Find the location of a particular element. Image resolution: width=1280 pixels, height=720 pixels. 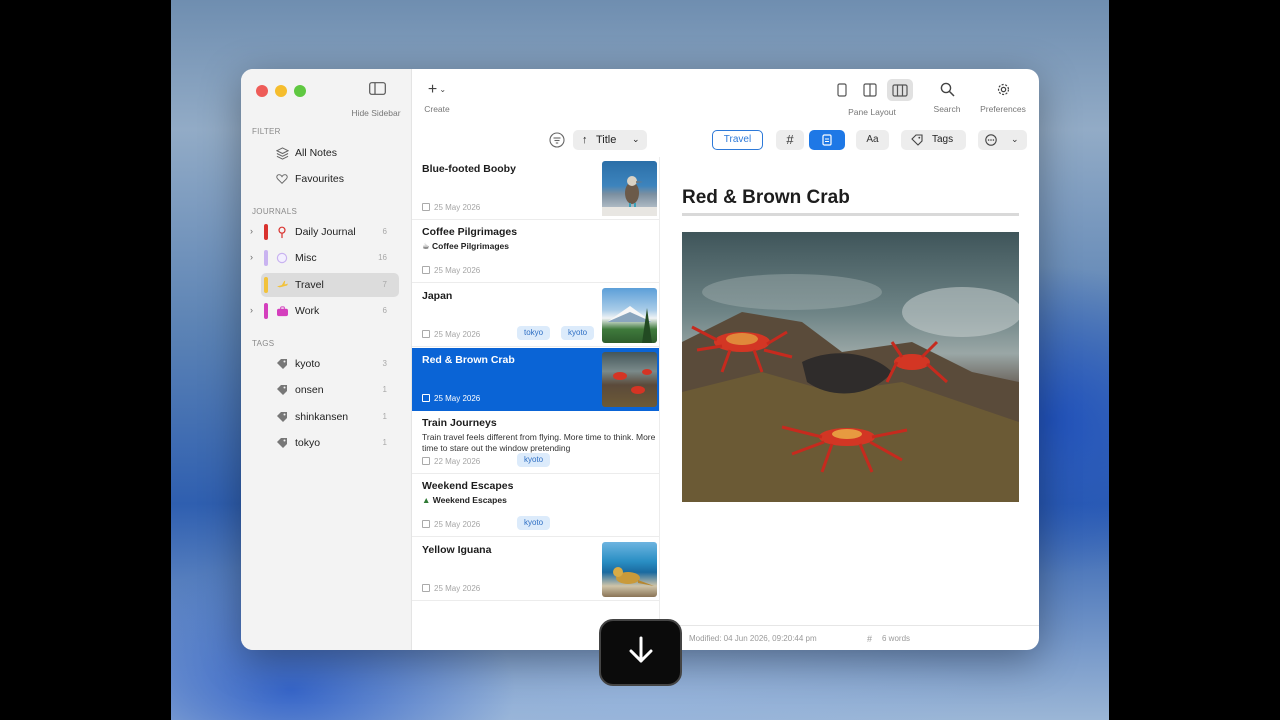

note-row-japan: Japan 25 May 2026 tokyo kyoto is located at coordinates (535, 315).